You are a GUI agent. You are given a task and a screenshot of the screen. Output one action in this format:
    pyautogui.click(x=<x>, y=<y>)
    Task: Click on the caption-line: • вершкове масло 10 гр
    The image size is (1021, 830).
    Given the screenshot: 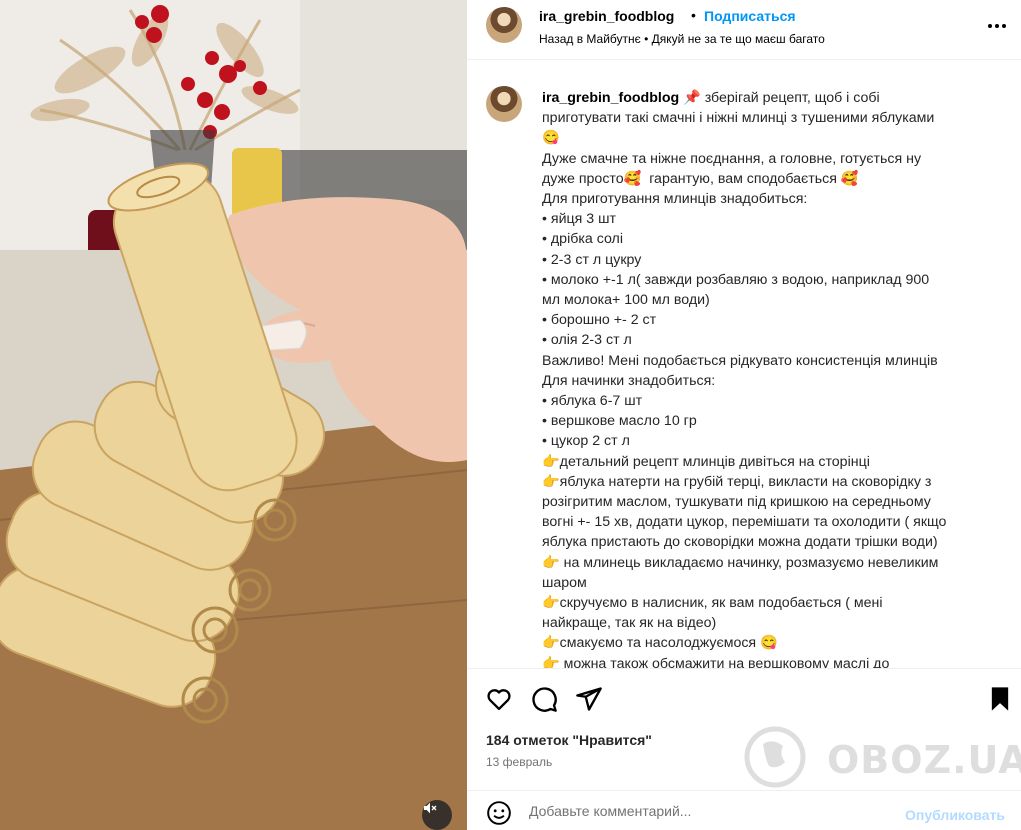 What is the action you would take?
    pyautogui.click(x=619, y=421)
    